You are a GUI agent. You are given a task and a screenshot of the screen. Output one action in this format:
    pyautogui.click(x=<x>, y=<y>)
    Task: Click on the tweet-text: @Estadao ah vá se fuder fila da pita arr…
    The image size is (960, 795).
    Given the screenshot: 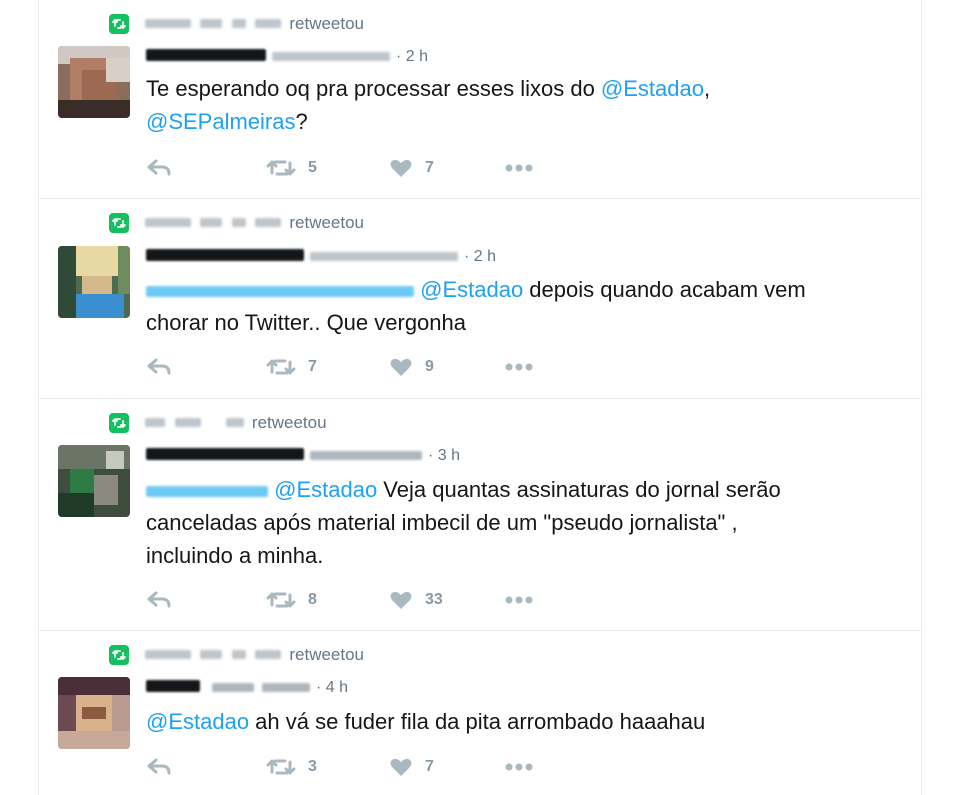 What is the action you would take?
    pyautogui.click(x=496, y=721)
    